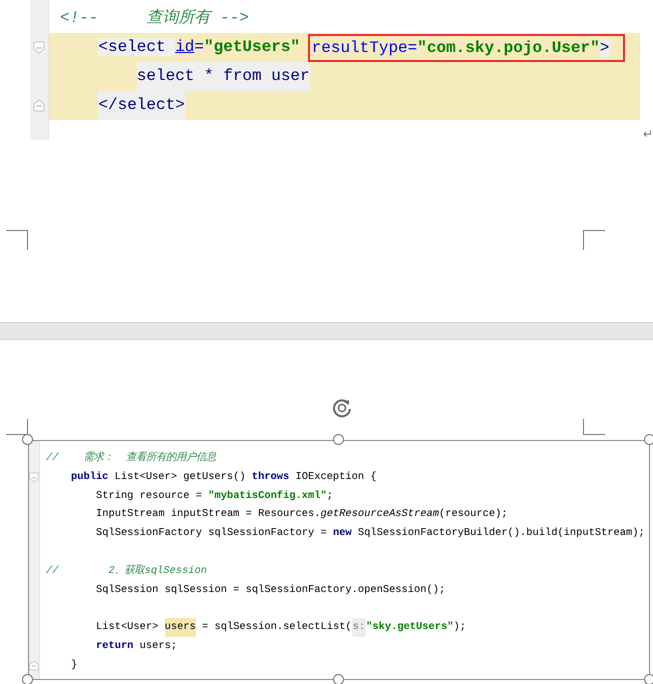 The width and height of the screenshot is (653, 684). Describe the element at coordinates (154, 18) in the screenshot. I see `code-line: <!-- 查询所有 -->` at that location.